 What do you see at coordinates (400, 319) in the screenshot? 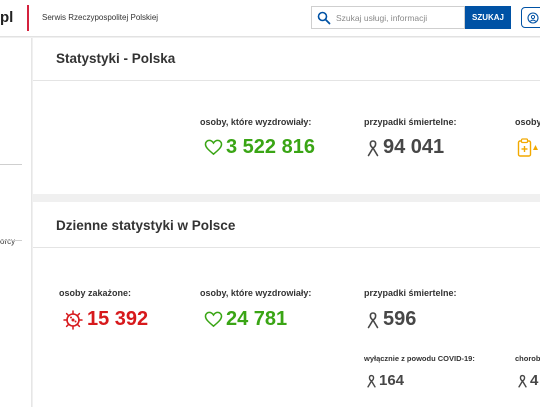
I see `daily-deaths-value: 596` at bounding box center [400, 319].